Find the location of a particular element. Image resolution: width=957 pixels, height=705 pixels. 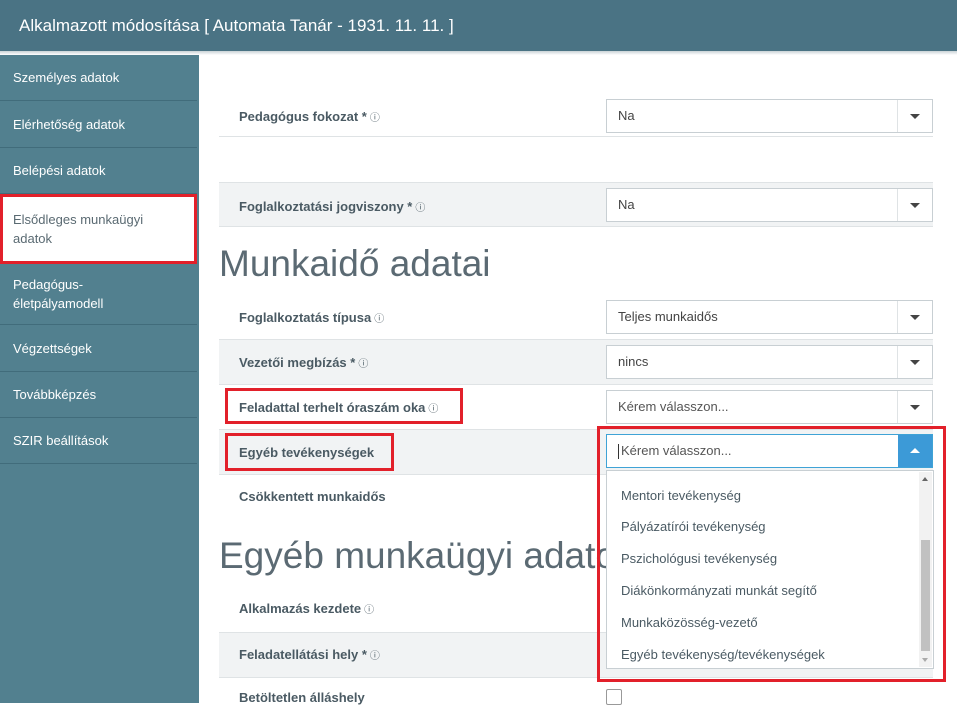

vezetoi-megbizas-select: nincs is located at coordinates (769, 362).